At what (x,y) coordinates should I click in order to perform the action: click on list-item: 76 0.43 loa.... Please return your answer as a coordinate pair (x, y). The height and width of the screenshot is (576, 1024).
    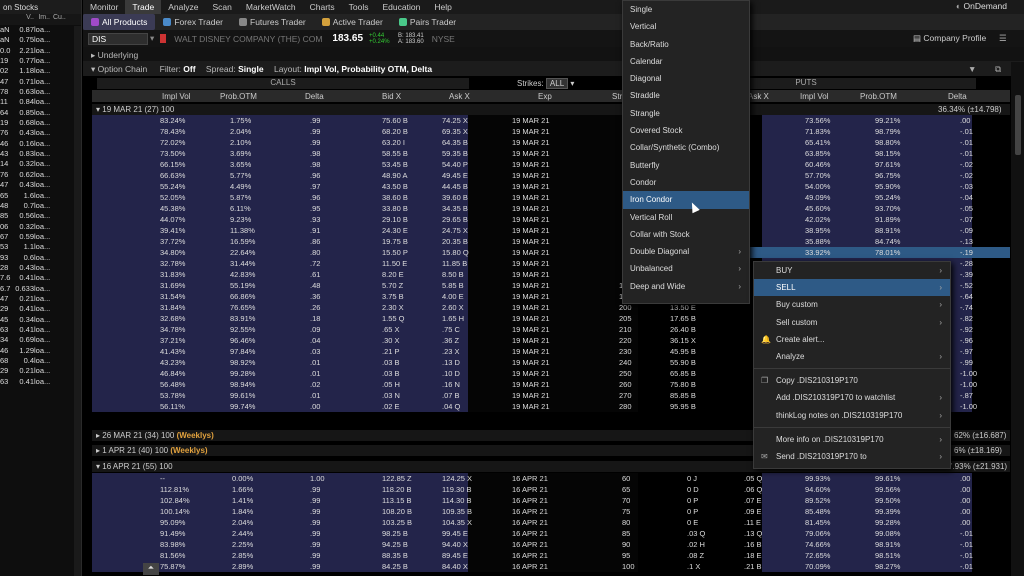
    Looking at the image, I should click on (40, 133).